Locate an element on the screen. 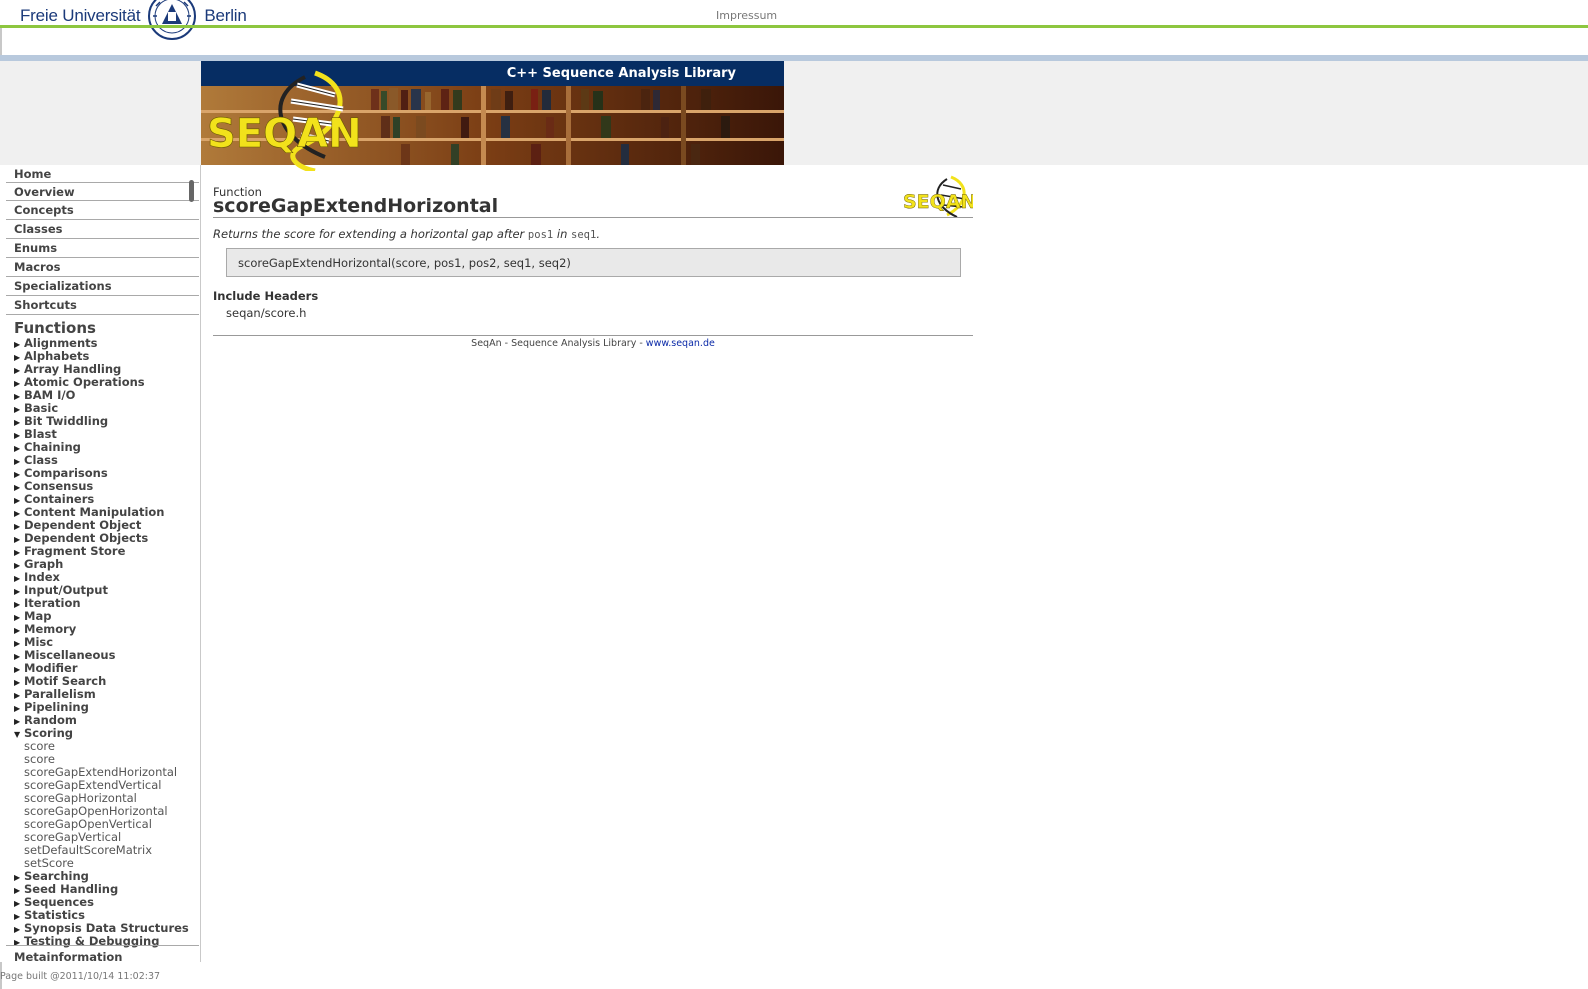  category-label: Containers is located at coordinates (59, 499).